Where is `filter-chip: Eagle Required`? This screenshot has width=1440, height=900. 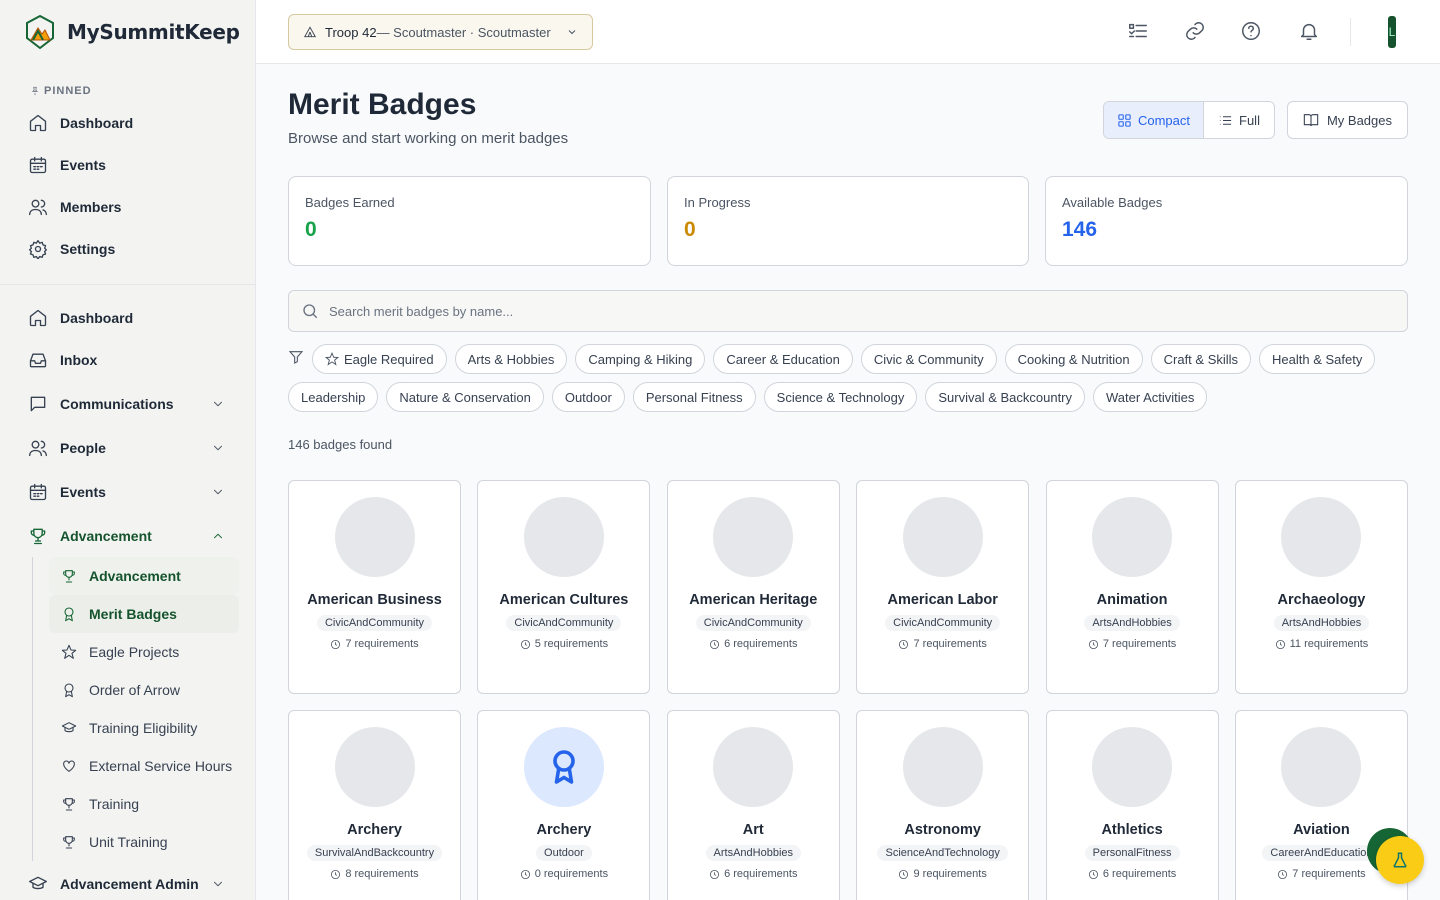 filter-chip: Eagle Required is located at coordinates (379, 359).